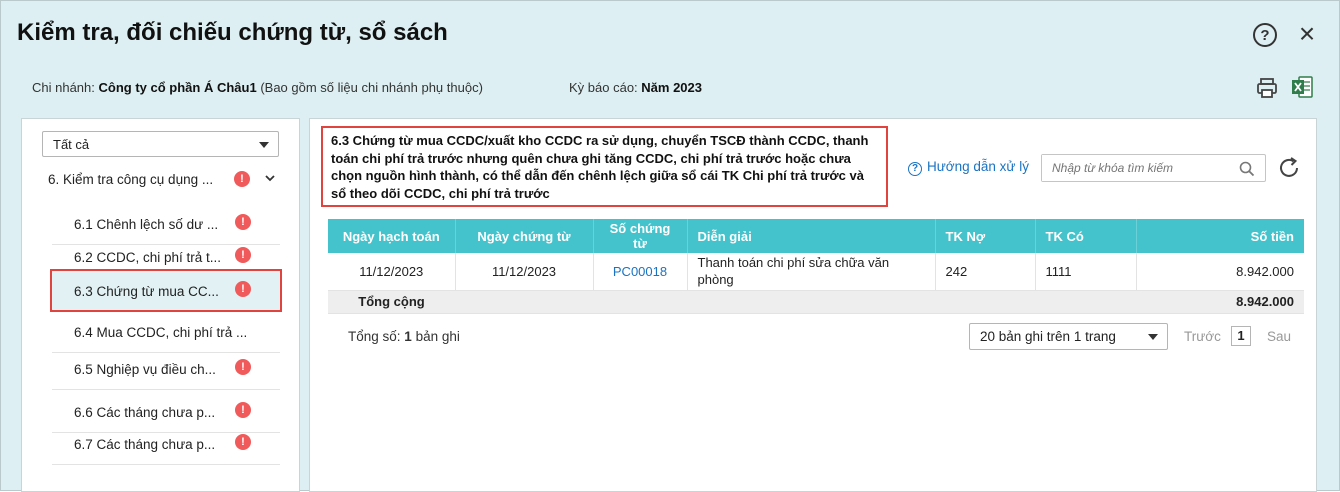  What do you see at coordinates (391, 302) in the screenshot?
I see `total-label: Tổng cộng` at bounding box center [391, 302].